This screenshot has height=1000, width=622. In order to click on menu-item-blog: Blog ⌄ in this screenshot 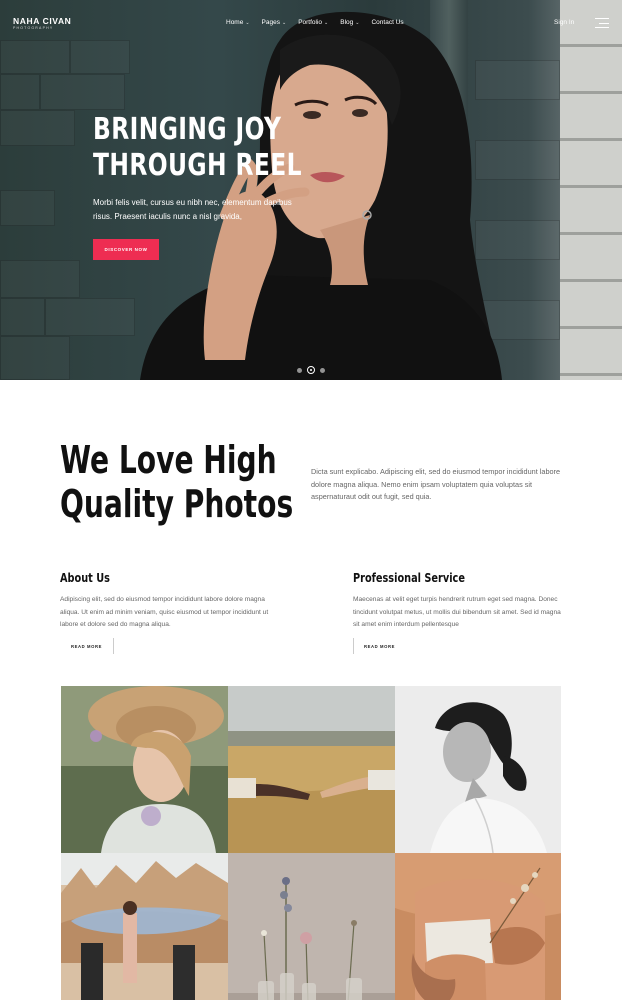, I will do `click(349, 22)`.